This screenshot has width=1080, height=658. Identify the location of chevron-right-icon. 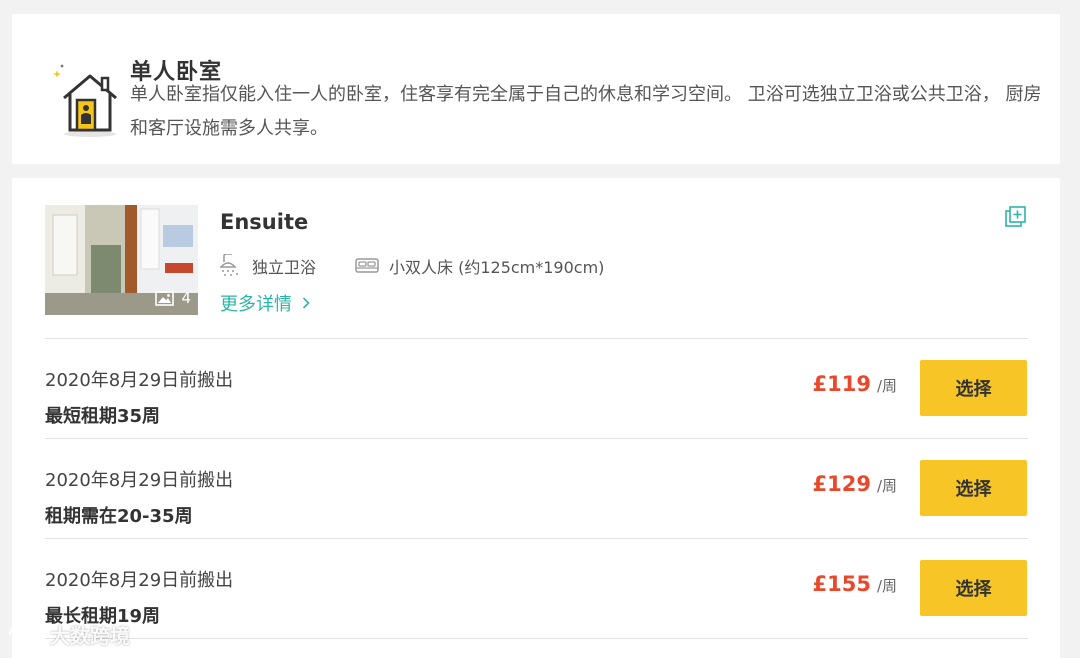
(306, 303).